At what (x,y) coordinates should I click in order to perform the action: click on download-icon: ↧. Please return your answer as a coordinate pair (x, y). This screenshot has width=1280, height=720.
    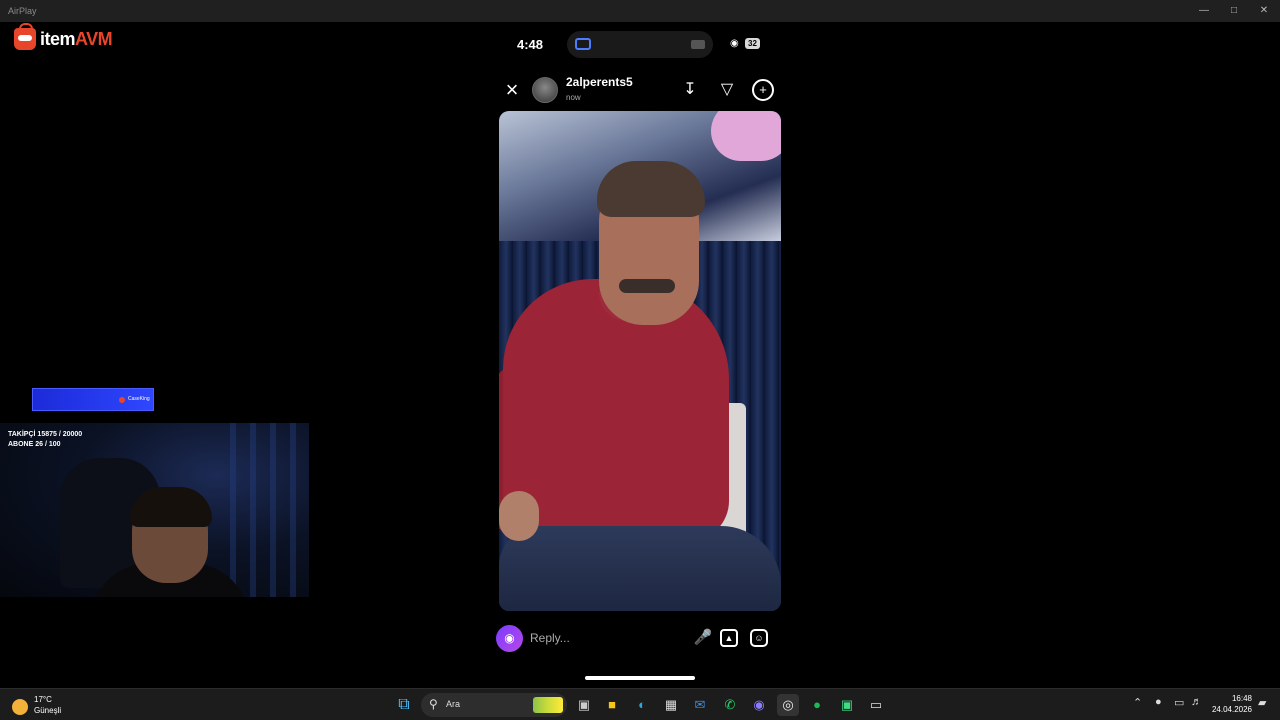
    Looking at the image, I should click on (690, 90).